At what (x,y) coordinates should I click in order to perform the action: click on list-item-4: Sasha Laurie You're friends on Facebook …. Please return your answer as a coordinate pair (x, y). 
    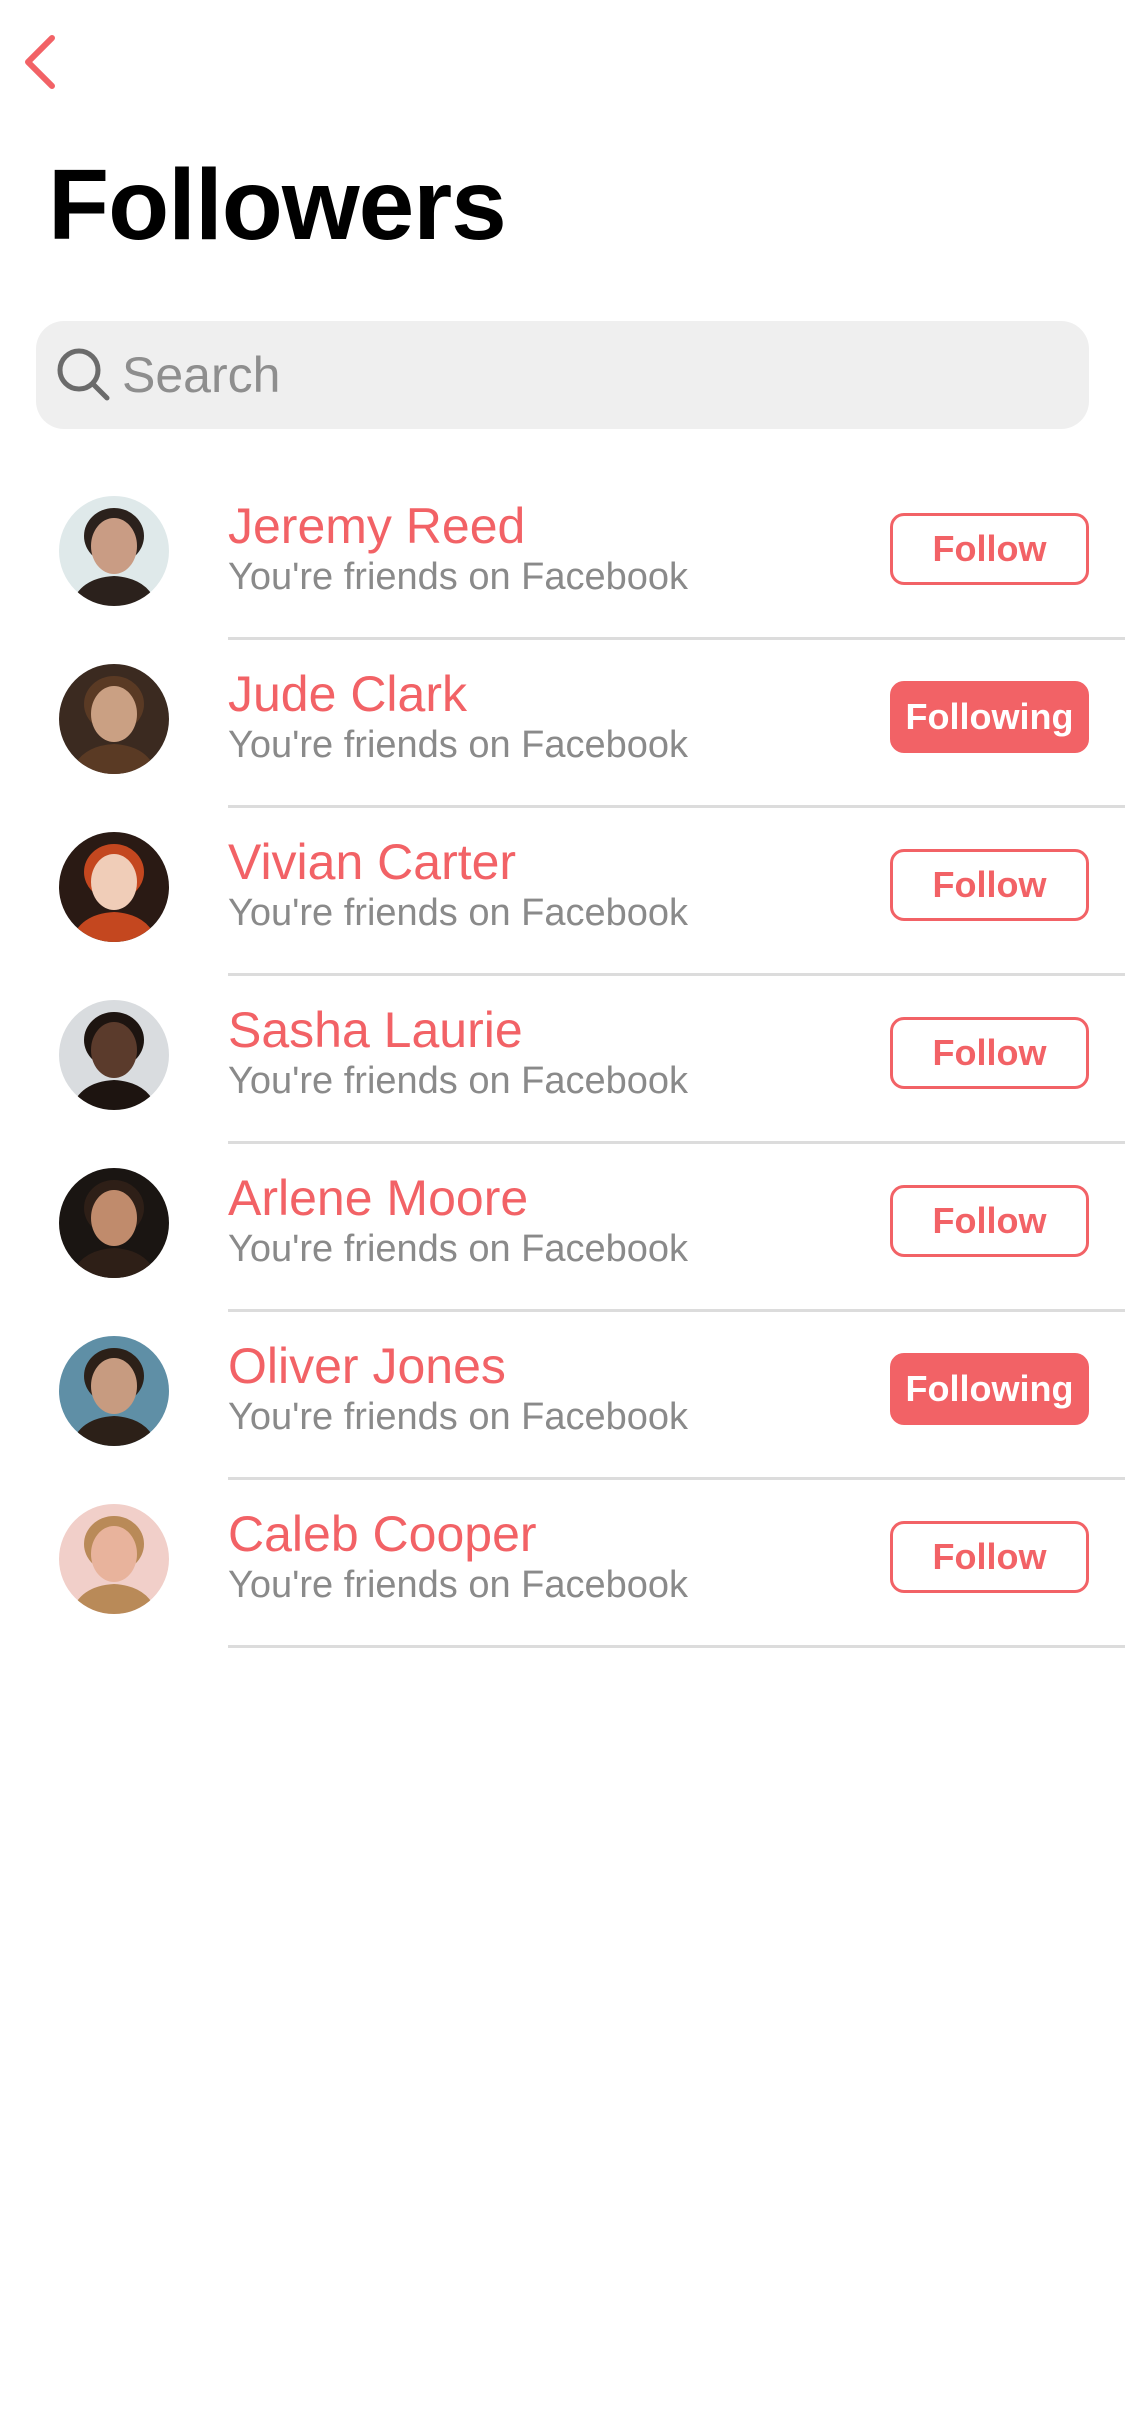
    Looking at the image, I should click on (562, 1060).